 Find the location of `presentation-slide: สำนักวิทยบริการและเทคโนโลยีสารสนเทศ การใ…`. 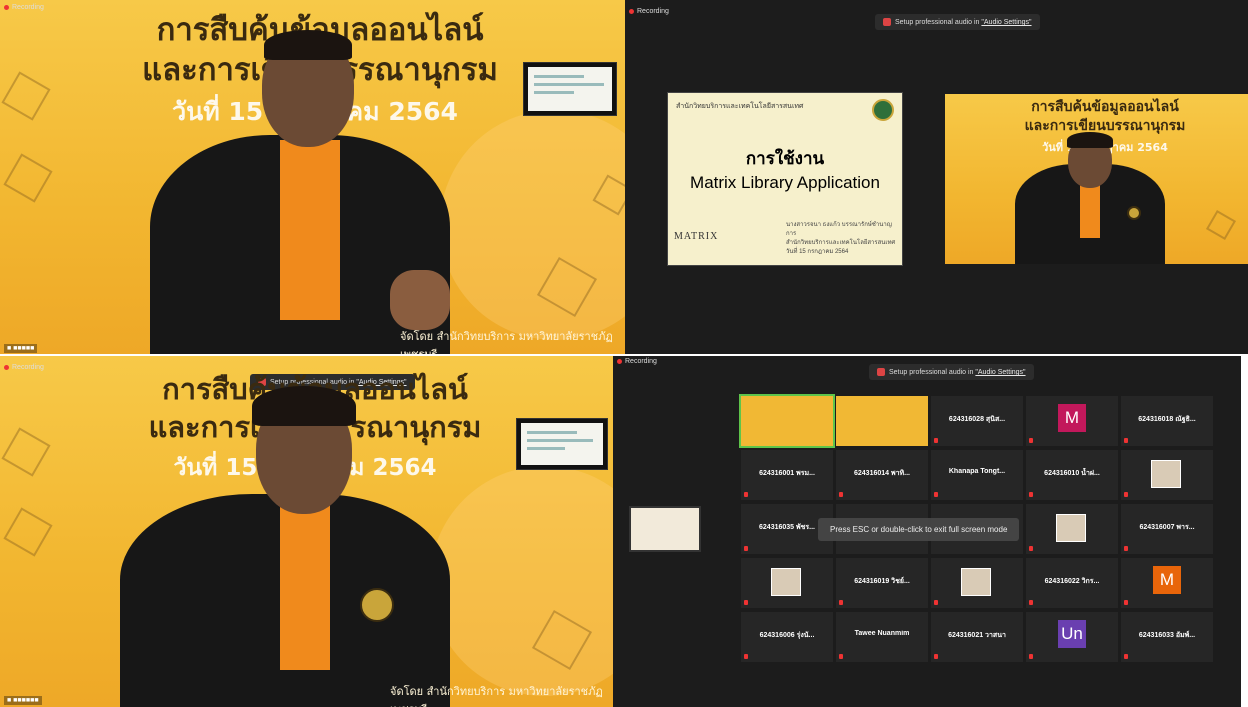

presentation-slide: สำนักวิทยบริการและเทคโนโลยีสารสนเทศ การใ… is located at coordinates (785, 179).